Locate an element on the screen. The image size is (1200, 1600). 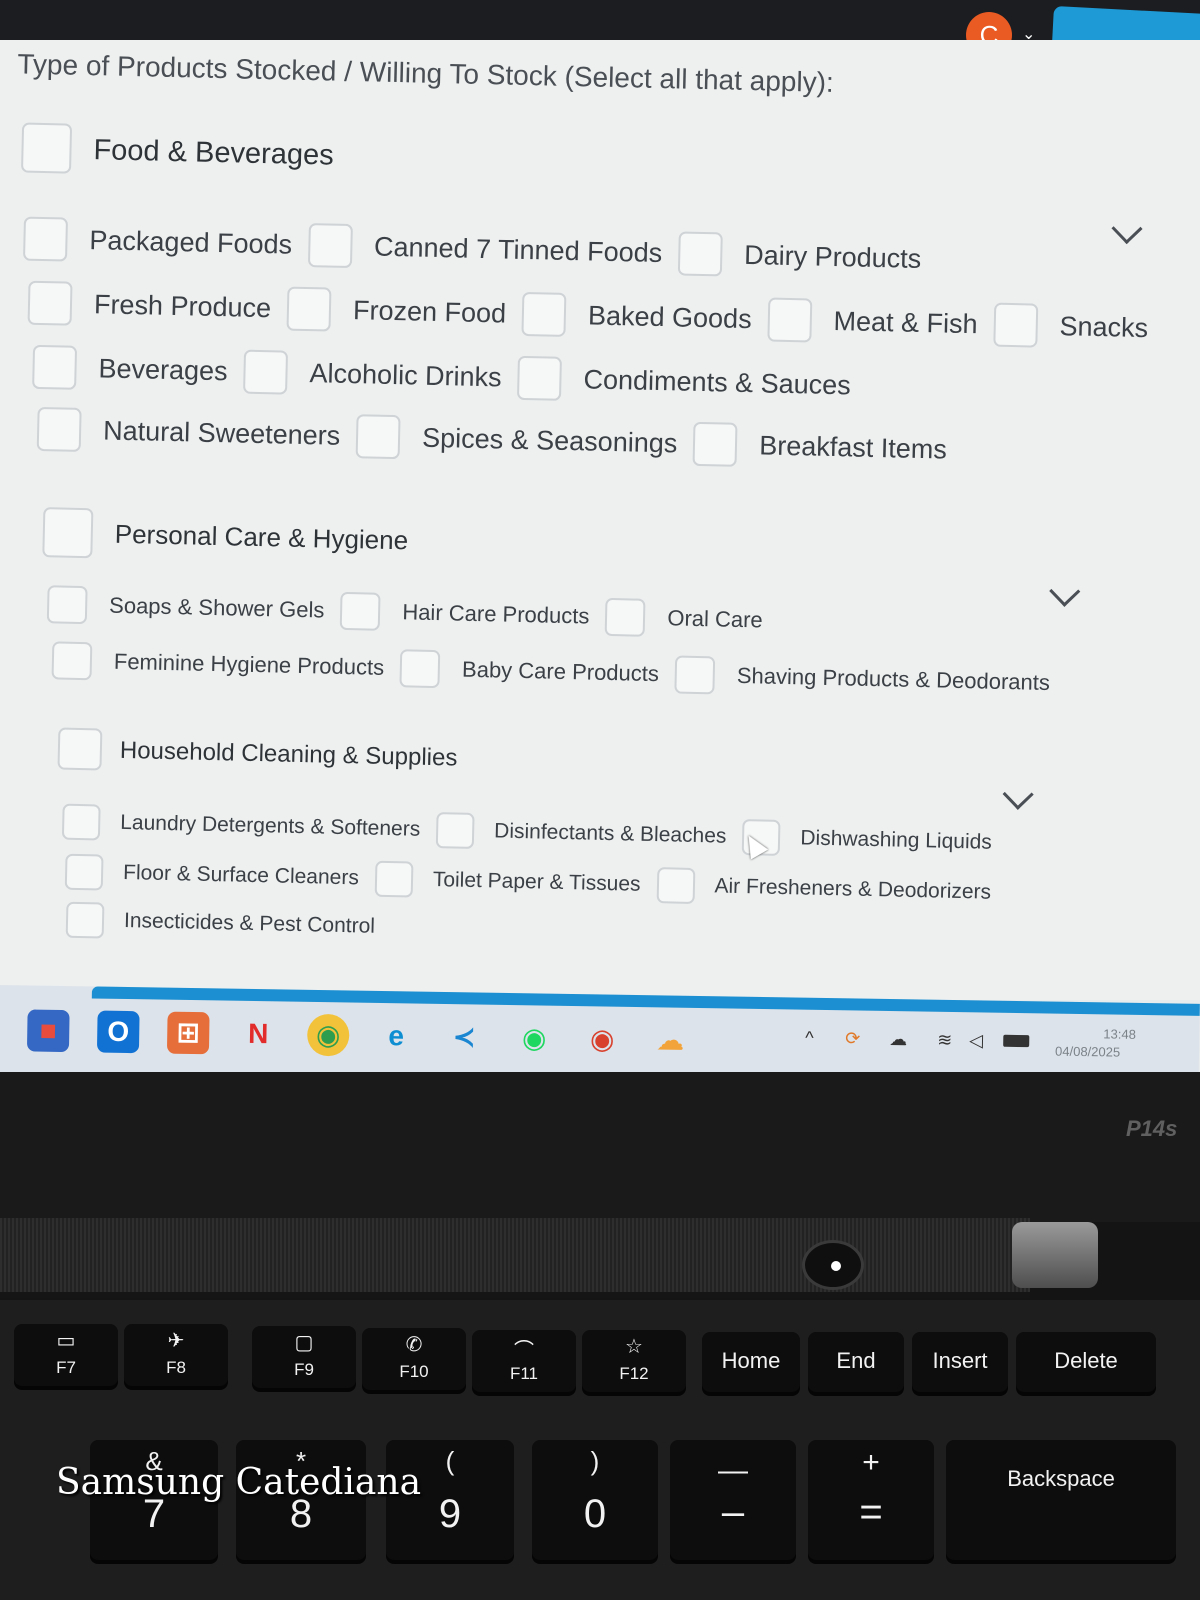
section-food-beverages: Food & Beverages is located at coordinates (177, 148).